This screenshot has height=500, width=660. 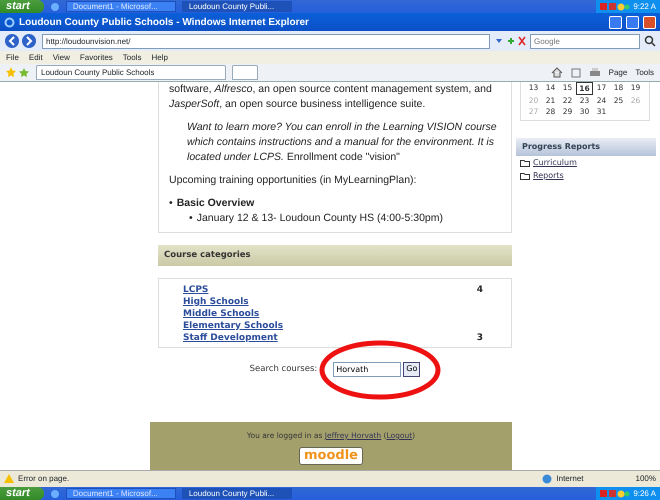 What do you see at coordinates (615, 22) in the screenshot?
I see `minimize-button` at bounding box center [615, 22].